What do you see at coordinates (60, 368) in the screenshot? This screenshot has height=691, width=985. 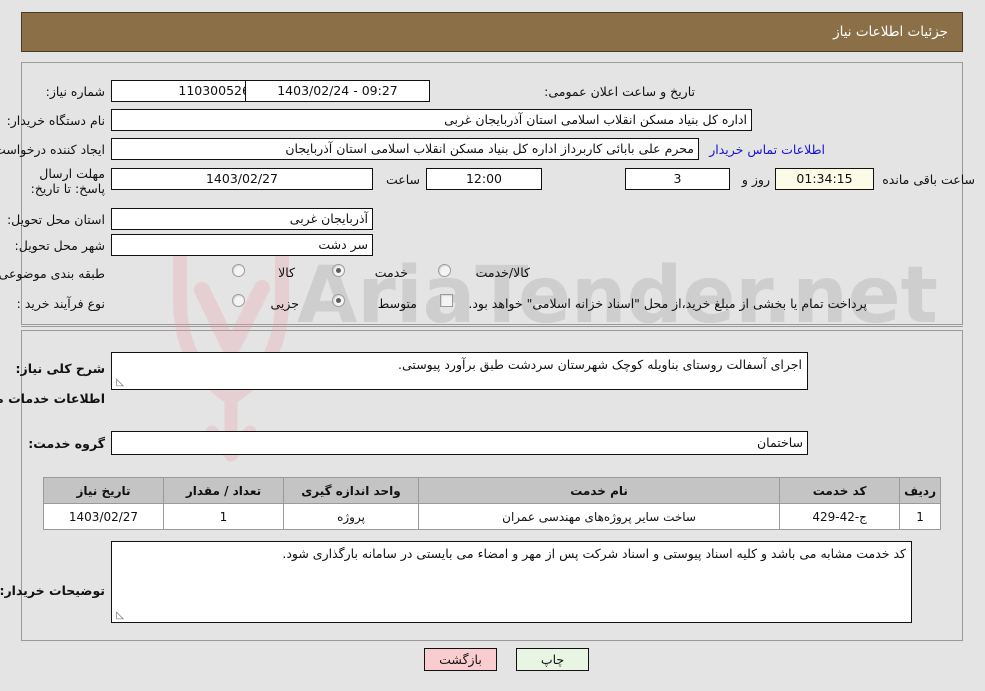 I see `general-description-label: شرح کلی نیاز:` at bounding box center [60, 368].